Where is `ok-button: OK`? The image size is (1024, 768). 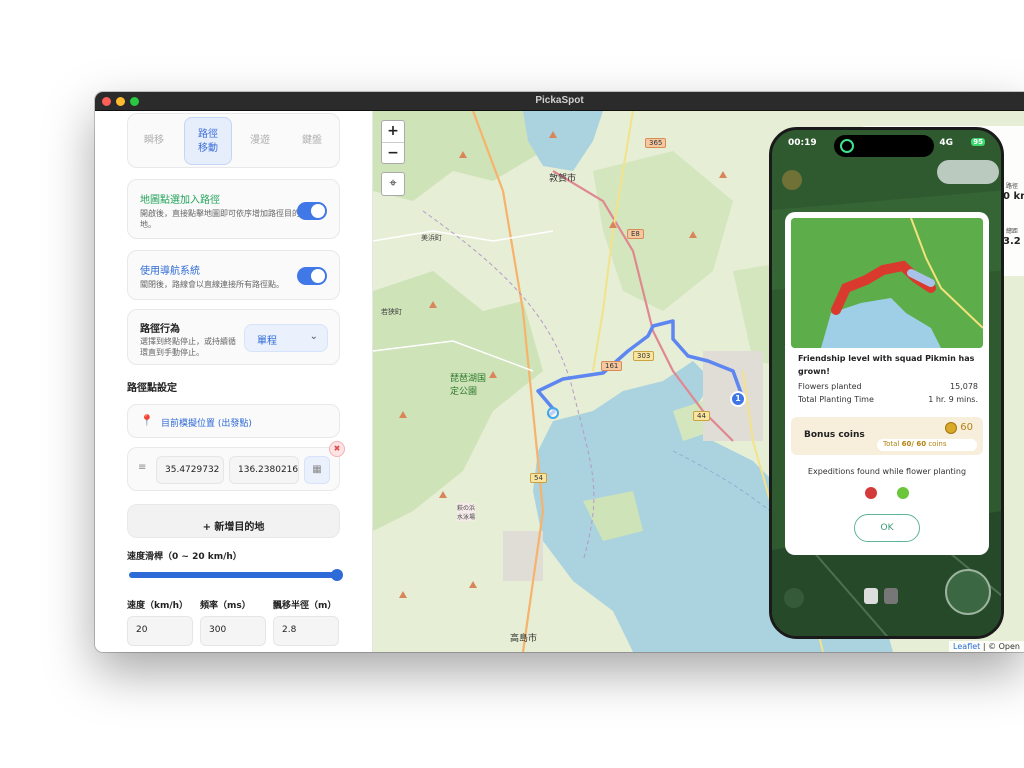
ok-button: OK is located at coordinates (887, 528).